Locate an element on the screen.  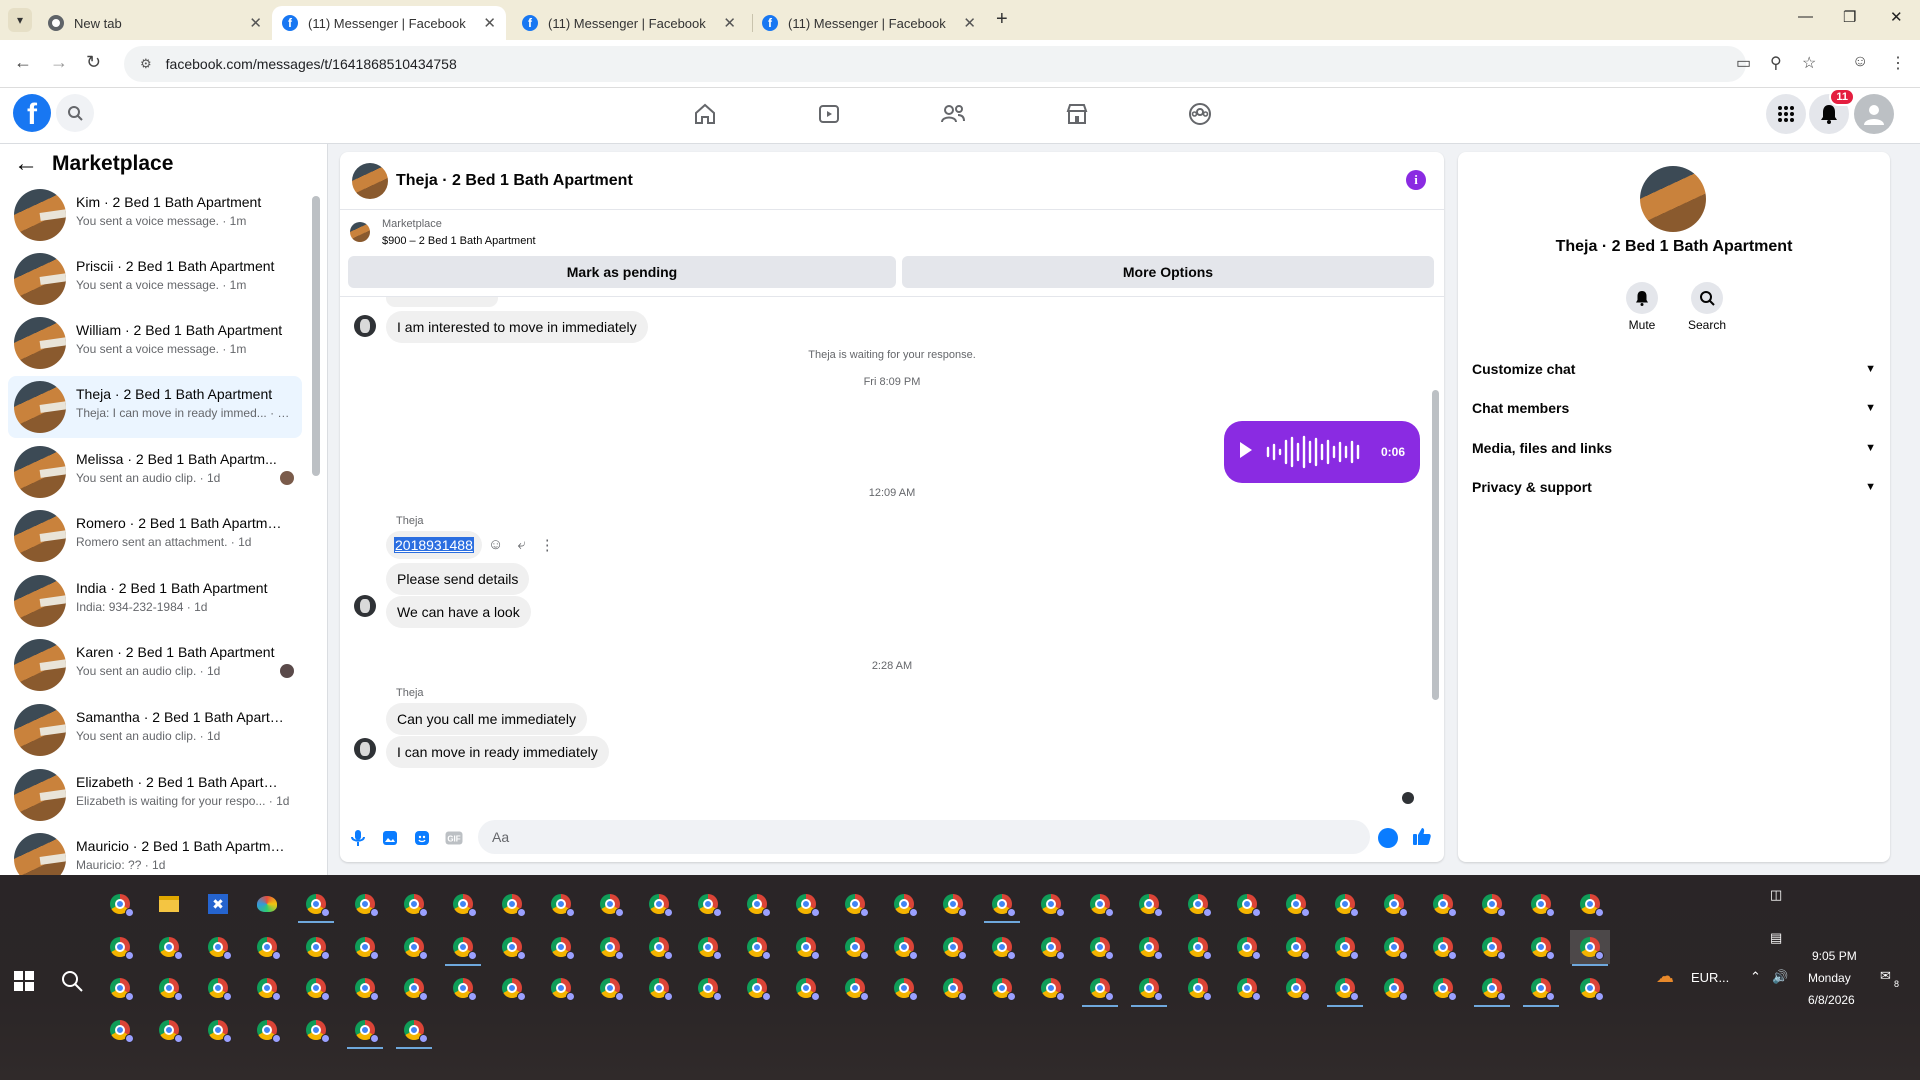
friends-icon is located at coordinates (953, 114).